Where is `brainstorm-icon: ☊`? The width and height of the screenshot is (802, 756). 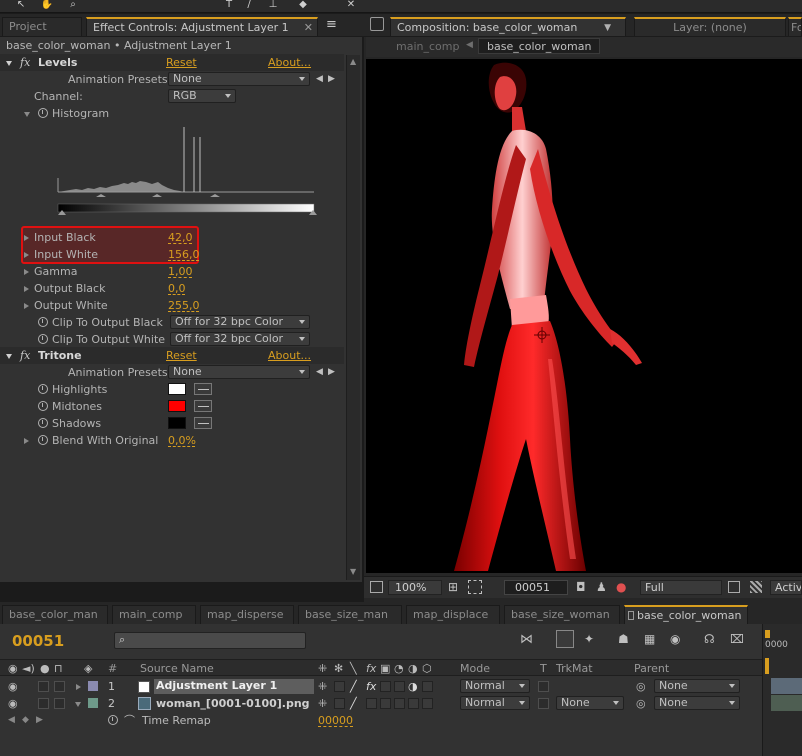 brainstorm-icon: ☊ is located at coordinates (709, 639).